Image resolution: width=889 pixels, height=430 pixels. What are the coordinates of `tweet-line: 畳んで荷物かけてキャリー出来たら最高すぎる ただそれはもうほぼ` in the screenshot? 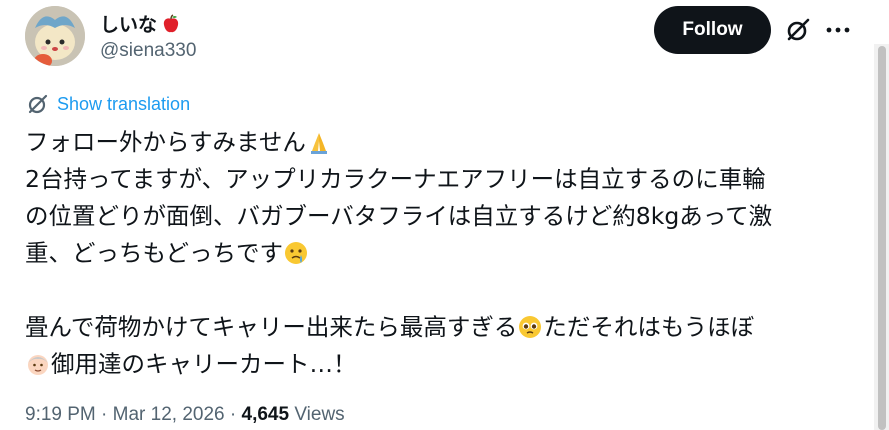 It's located at (440, 327).